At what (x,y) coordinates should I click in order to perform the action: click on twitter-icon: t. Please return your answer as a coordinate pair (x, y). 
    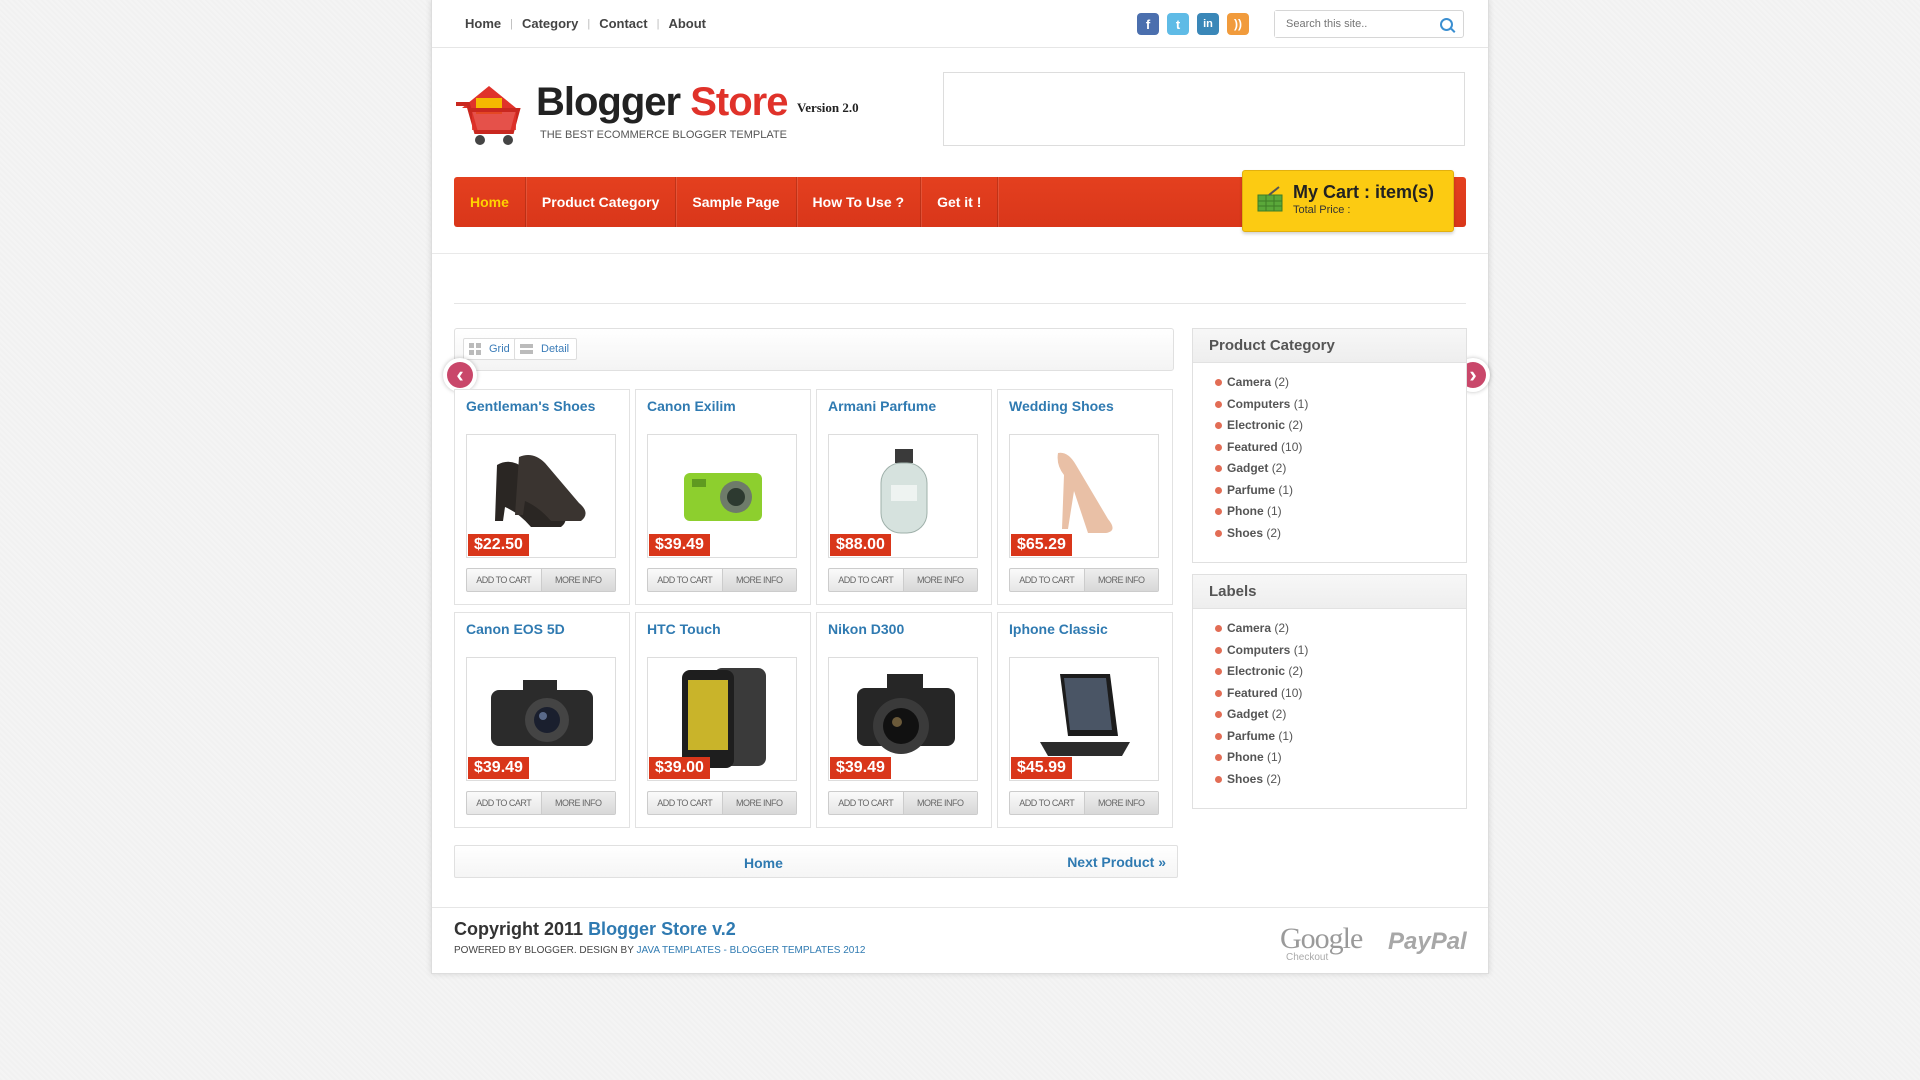
    Looking at the image, I should click on (1178, 24).